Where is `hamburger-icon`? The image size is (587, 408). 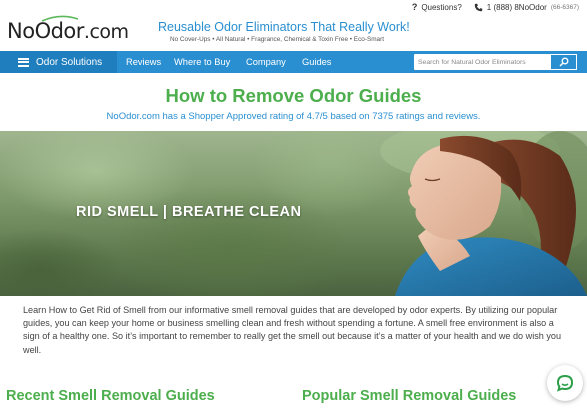
hamburger-icon is located at coordinates (23, 62).